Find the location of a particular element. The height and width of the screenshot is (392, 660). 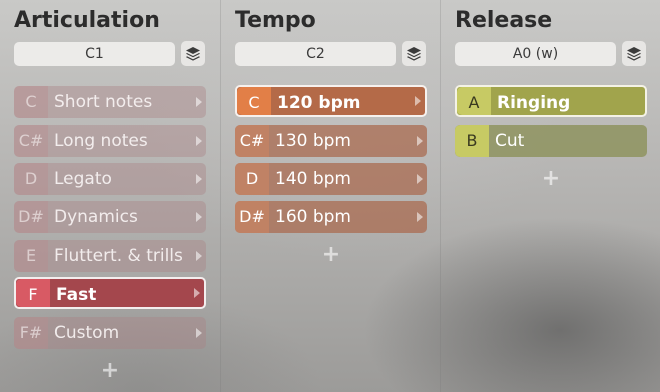

item-label: Dynamics is located at coordinates (96, 217).